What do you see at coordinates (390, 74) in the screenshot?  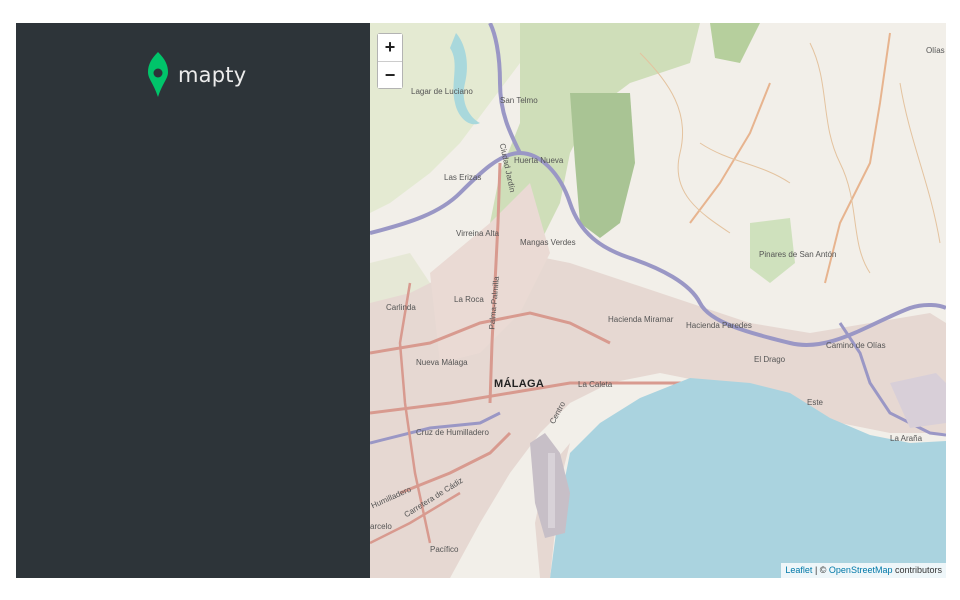 I see `zoom-out-button: −` at bounding box center [390, 74].